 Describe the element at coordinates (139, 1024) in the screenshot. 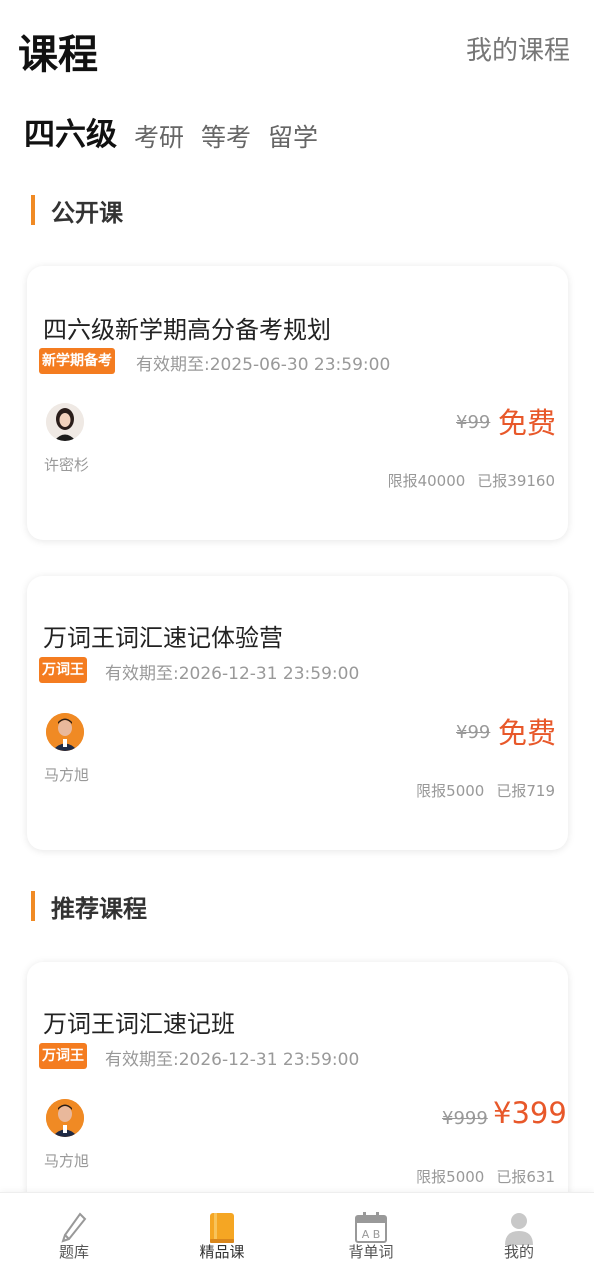

I see `course-title: 万词王词汇速记班` at that location.